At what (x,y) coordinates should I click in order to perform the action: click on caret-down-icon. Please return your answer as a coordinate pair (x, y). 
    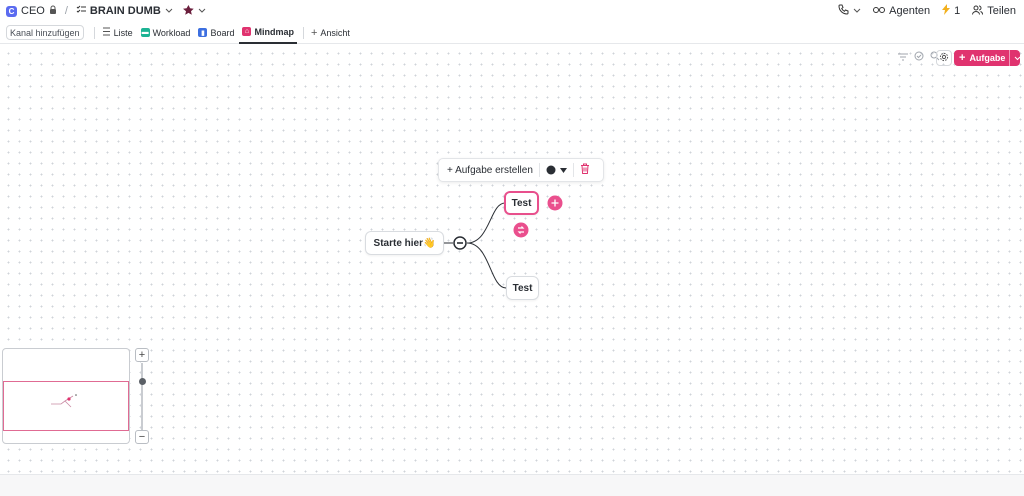
    Looking at the image, I should click on (563, 170).